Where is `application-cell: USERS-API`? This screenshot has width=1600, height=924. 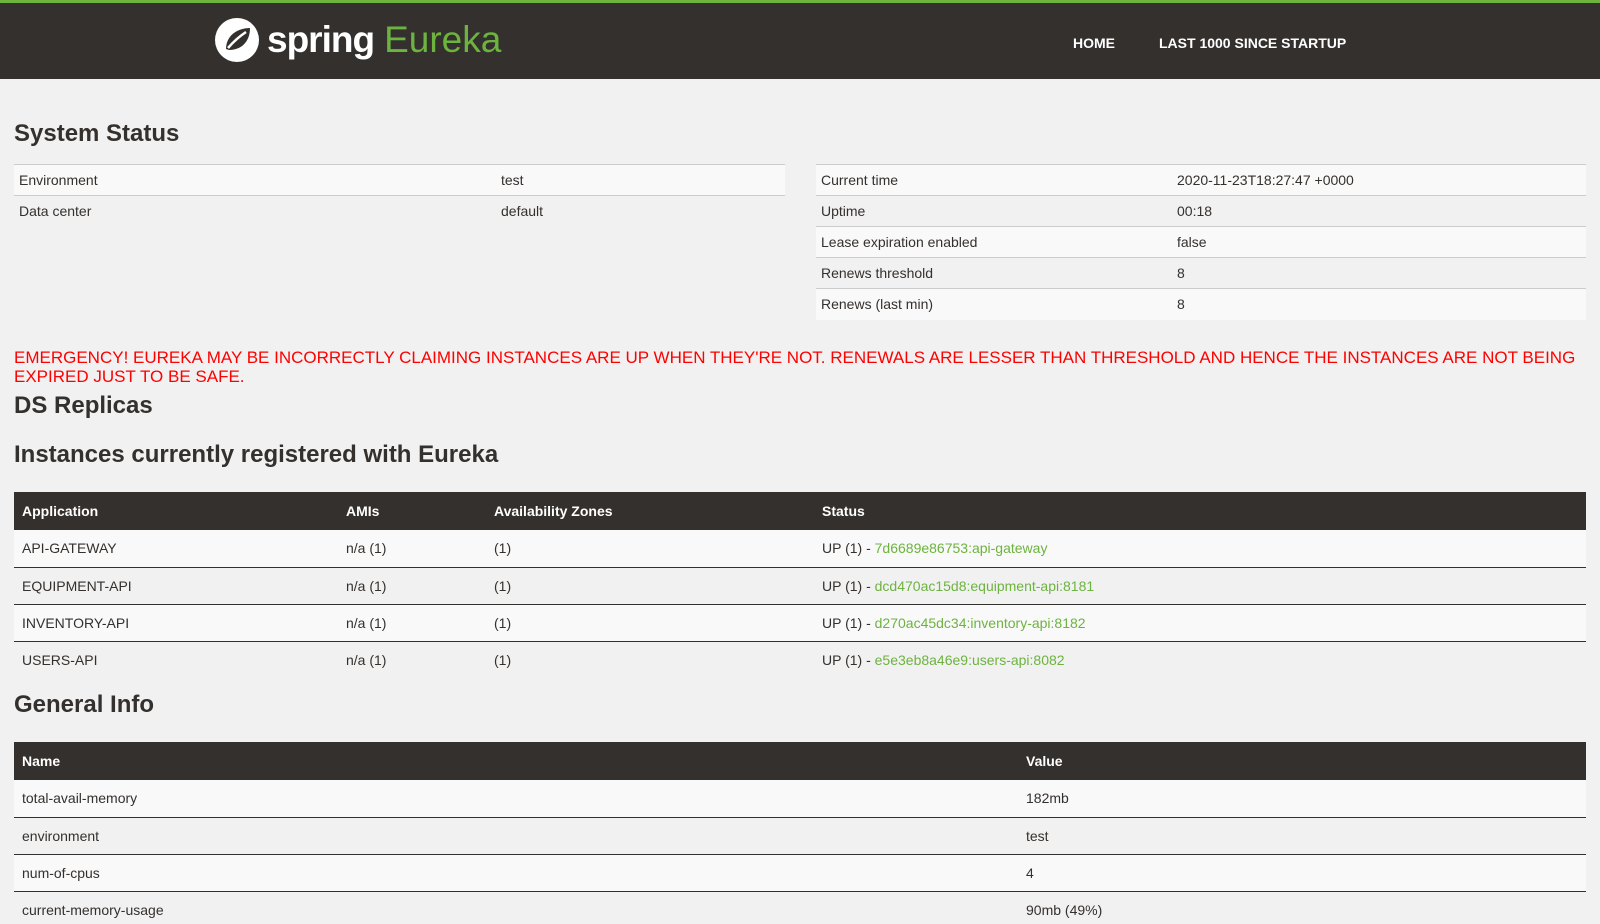 application-cell: USERS-API is located at coordinates (176, 659).